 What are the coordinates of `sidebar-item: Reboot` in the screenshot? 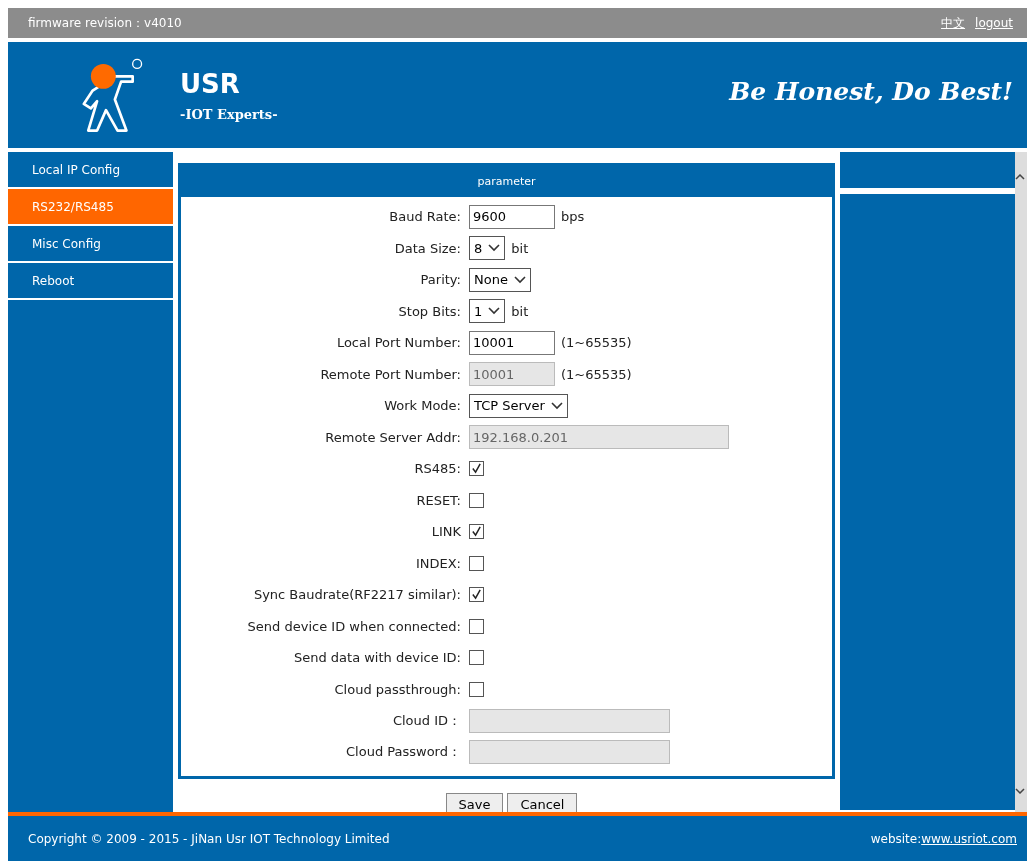 It's located at (90, 281).